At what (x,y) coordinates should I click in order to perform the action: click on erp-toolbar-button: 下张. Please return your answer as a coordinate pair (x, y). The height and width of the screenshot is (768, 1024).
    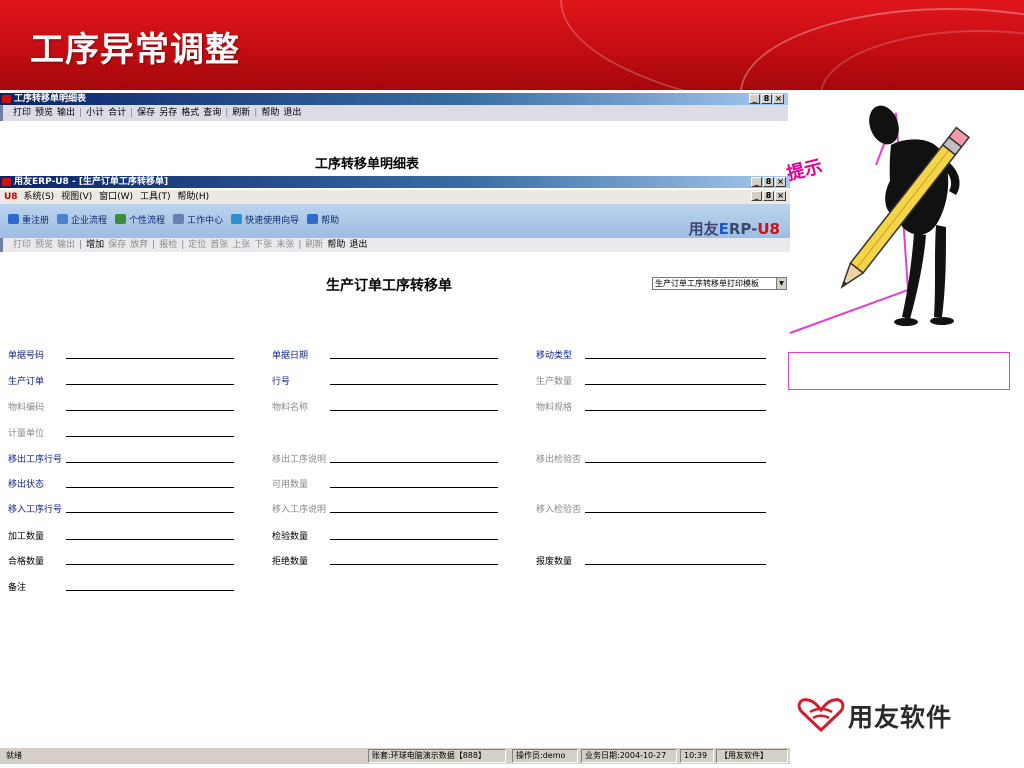
    Looking at the image, I should click on (263, 245).